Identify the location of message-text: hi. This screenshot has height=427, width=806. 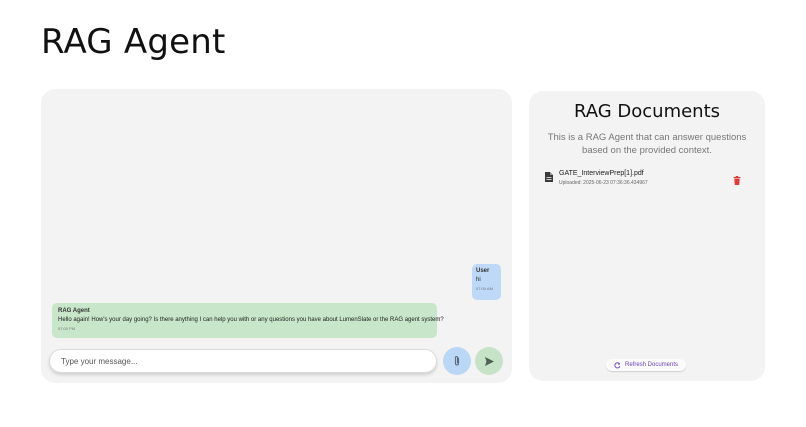
(478, 280).